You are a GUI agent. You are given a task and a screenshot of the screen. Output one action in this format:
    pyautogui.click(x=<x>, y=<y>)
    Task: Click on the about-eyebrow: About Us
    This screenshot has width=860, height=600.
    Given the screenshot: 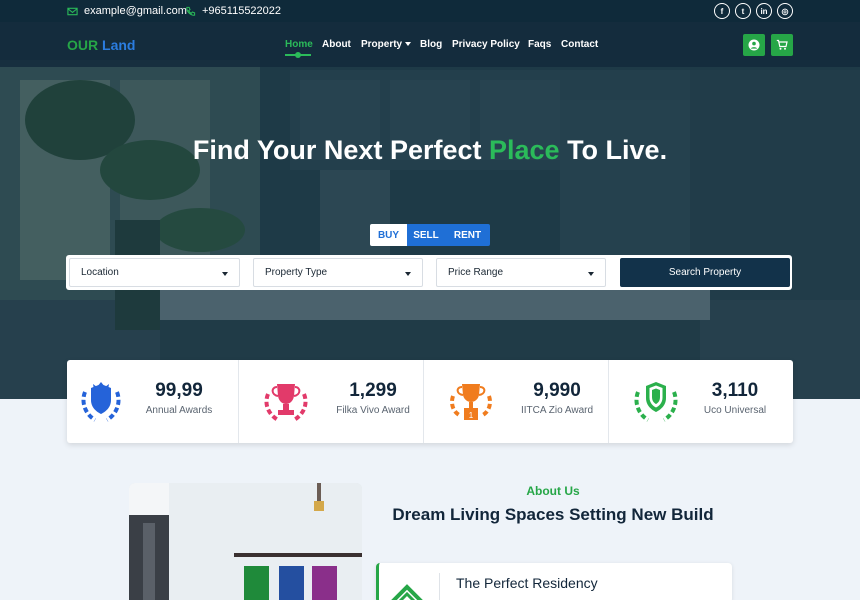 What is the action you would take?
    pyautogui.click(x=553, y=491)
    